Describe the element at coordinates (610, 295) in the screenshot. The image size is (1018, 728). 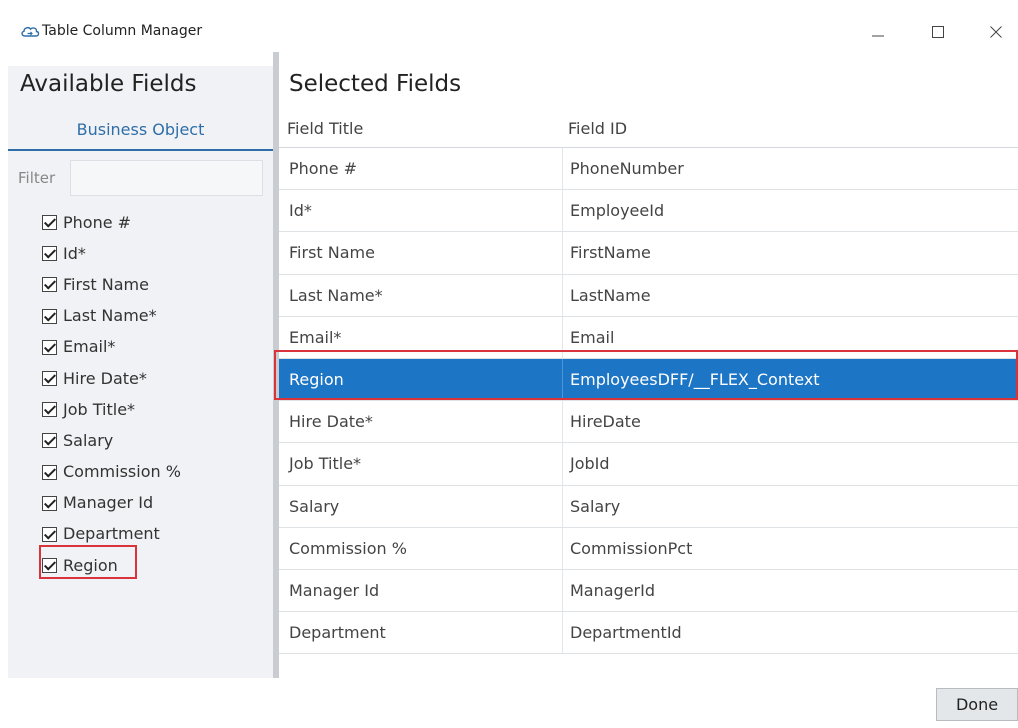
I see `field-id-cell: LastName` at that location.